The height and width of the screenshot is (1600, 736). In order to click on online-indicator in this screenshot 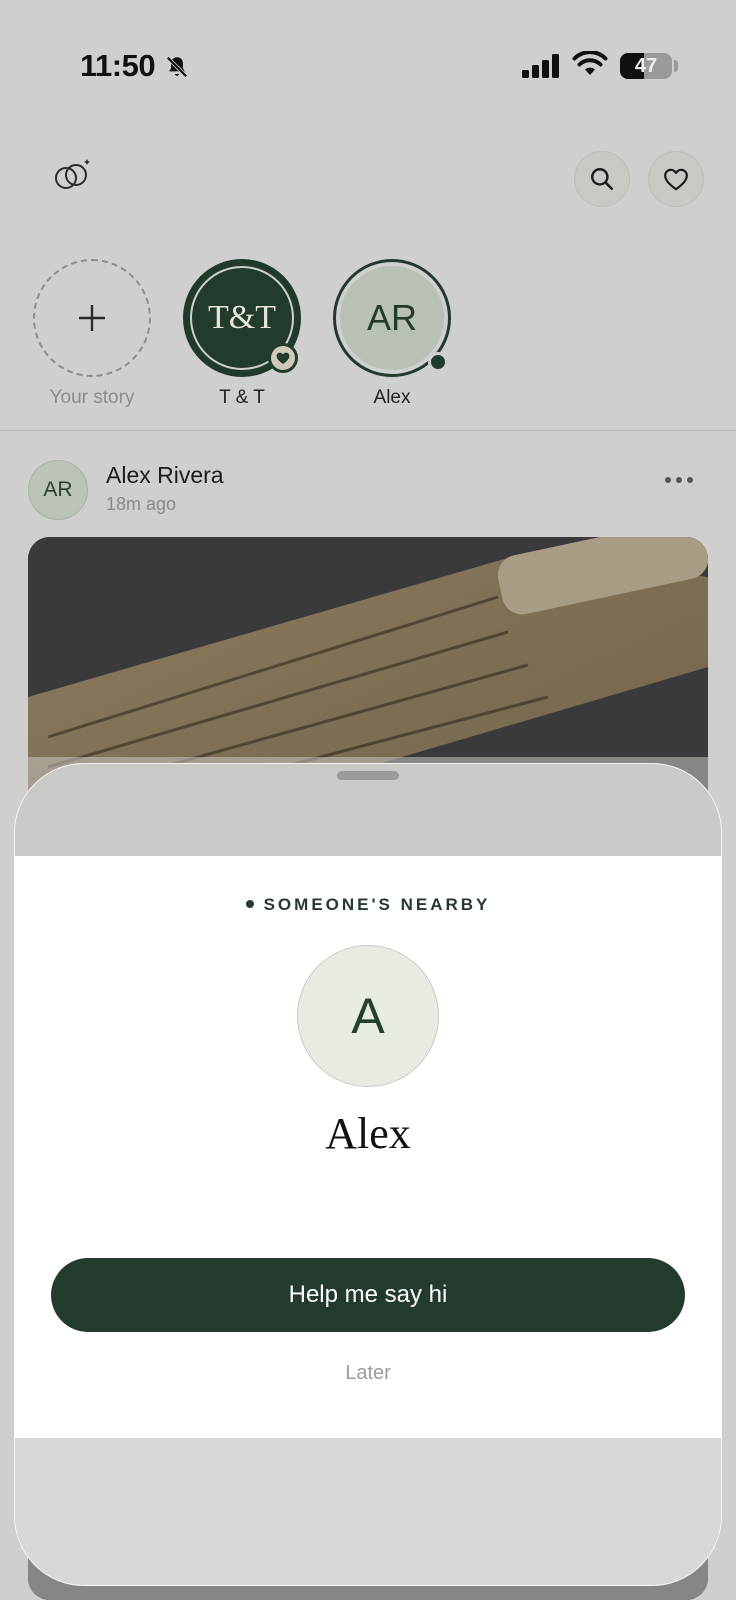, I will do `click(438, 362)`.